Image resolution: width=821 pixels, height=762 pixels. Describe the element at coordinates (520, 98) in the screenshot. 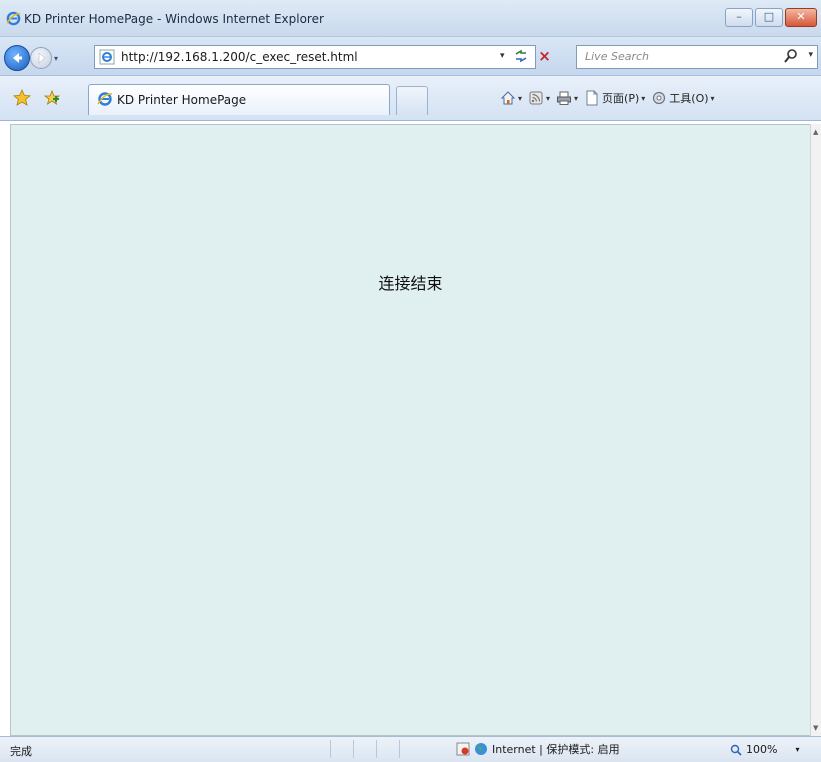

I see `home-dropdown: ▾` at that location.